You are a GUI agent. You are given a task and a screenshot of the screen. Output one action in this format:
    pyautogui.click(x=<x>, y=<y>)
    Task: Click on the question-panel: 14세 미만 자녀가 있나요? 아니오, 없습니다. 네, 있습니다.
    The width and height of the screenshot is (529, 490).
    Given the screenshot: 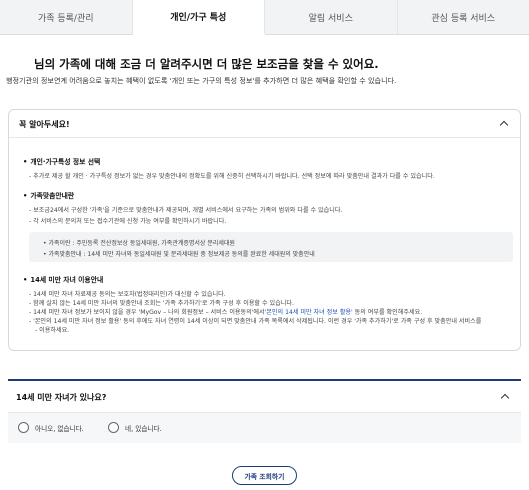 What is the action you would take?
    pyautogui.click(x=264, y=411)
    